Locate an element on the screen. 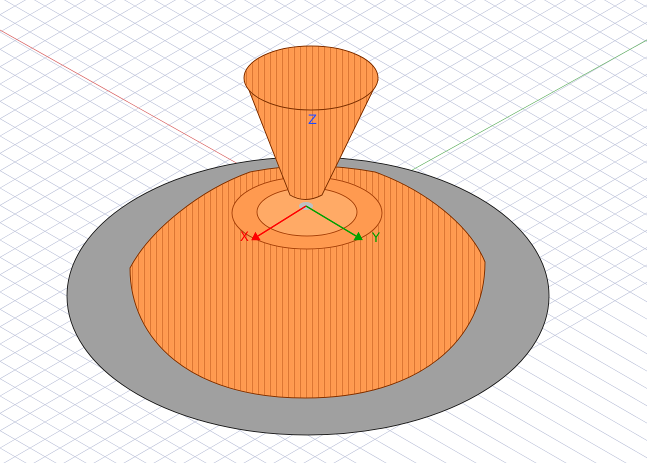 The width and height of the screenshot is (647, 463). axis-label: Y is located at coordinates (376, 238).